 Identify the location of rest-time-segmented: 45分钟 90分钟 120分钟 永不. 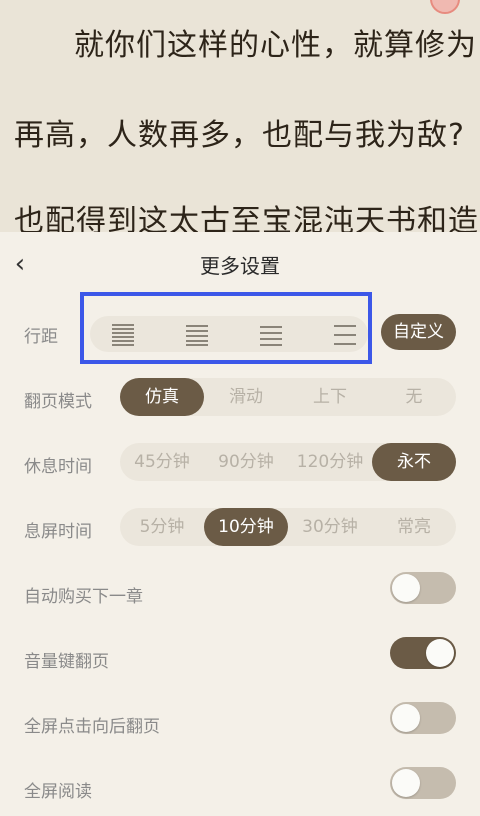
(288, 462).